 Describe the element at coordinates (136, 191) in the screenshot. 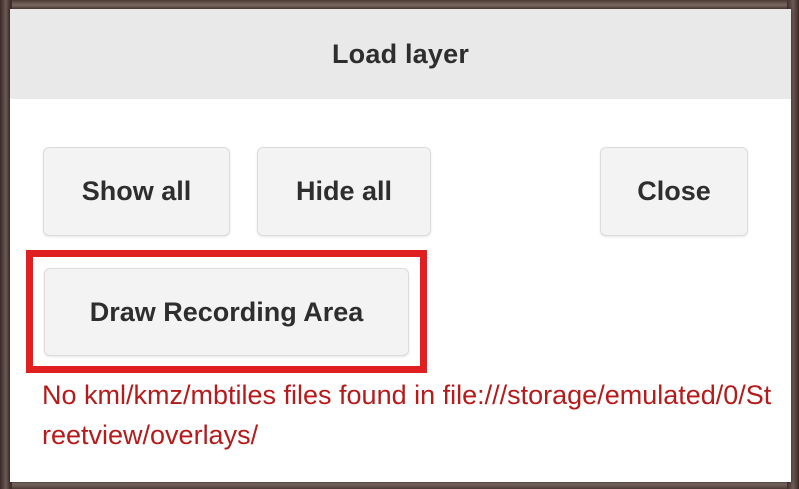

I see `show-all-button: Show all` at that location.